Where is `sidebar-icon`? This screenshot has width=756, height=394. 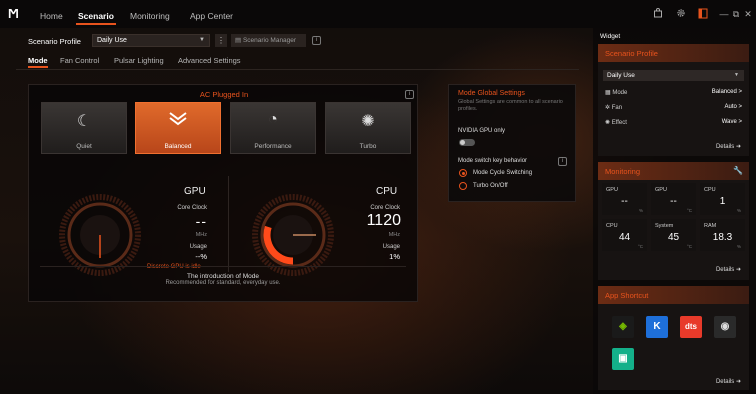
sidebar-icon is located at coordinates (703, 14).